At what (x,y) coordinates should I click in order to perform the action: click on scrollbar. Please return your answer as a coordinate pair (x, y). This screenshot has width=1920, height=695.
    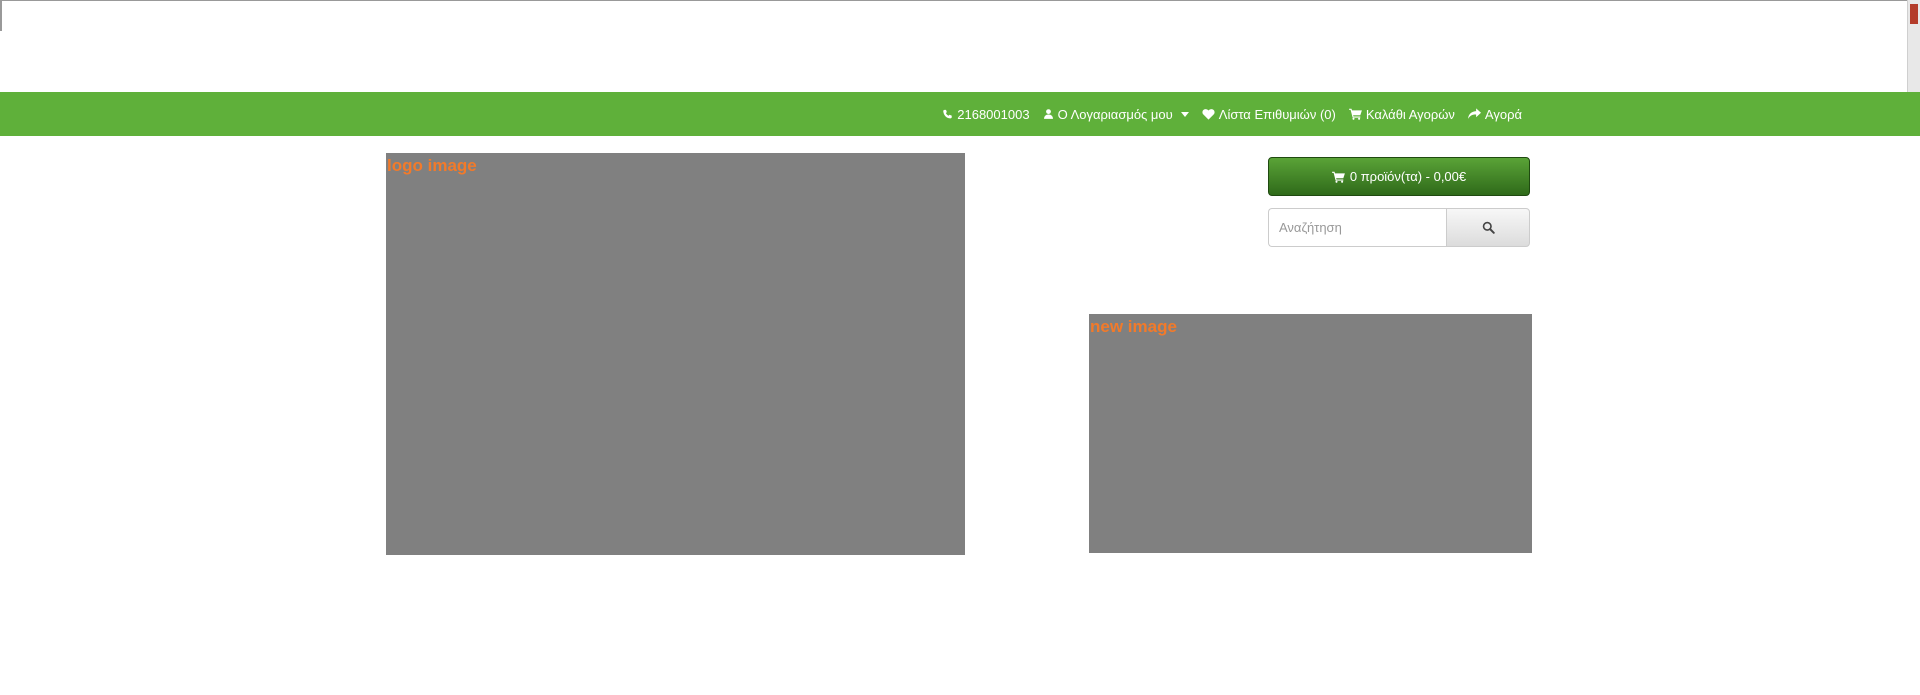
    Looking at the image, I should click on (1913, 46).